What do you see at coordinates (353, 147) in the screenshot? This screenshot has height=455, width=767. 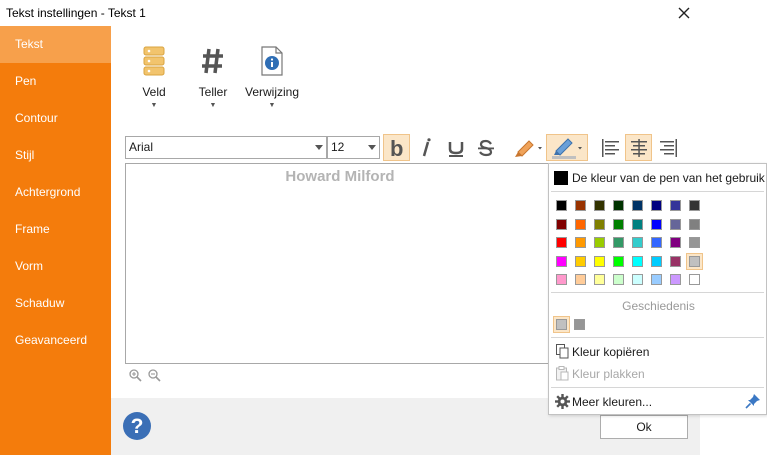 I see `font-size-select: 12` at bounding box center [353, 147].